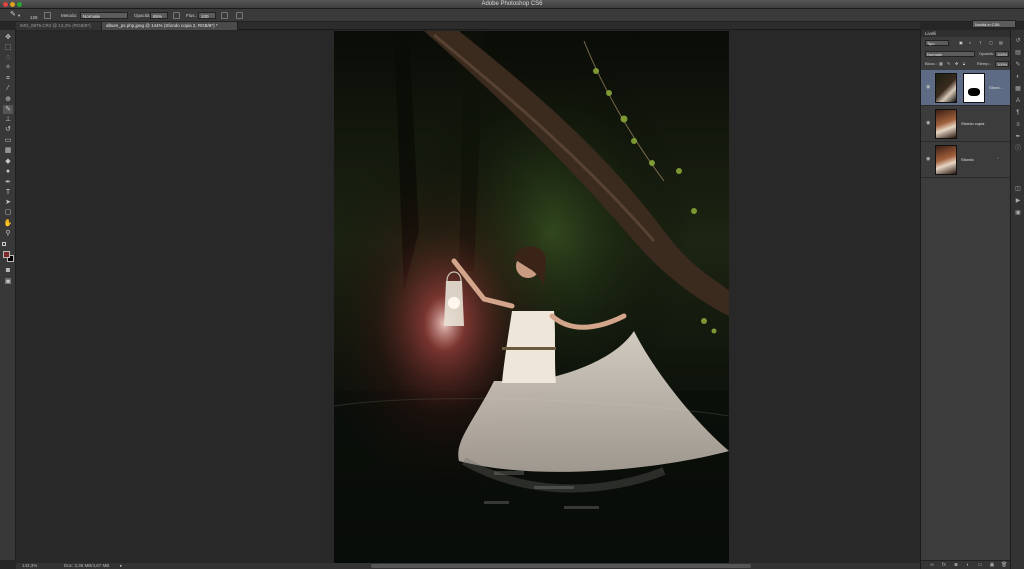 The width and height of the screenshot is (1024, 569). I want to click on lock-label: Blocc.:, so click(931, 63).